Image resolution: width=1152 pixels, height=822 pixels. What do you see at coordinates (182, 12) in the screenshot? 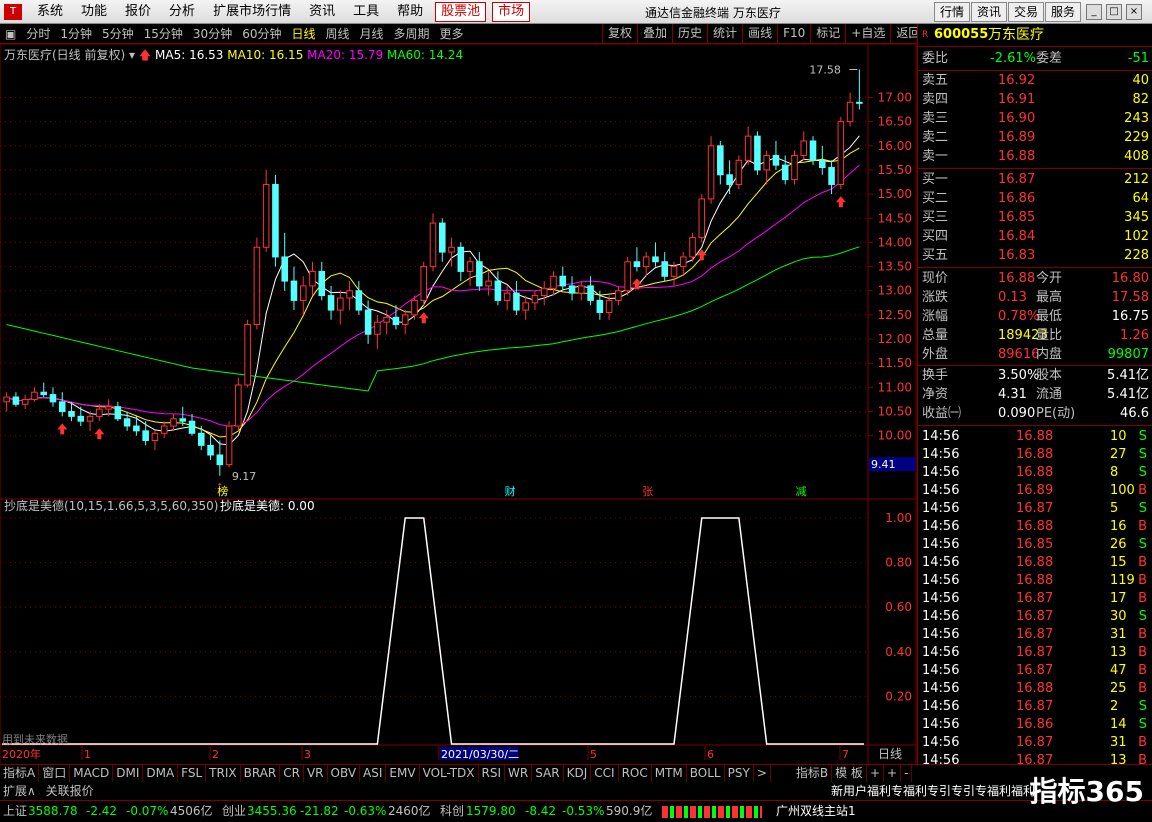
I see `menu-analysis: 分析` at bounding box center [182, 12].